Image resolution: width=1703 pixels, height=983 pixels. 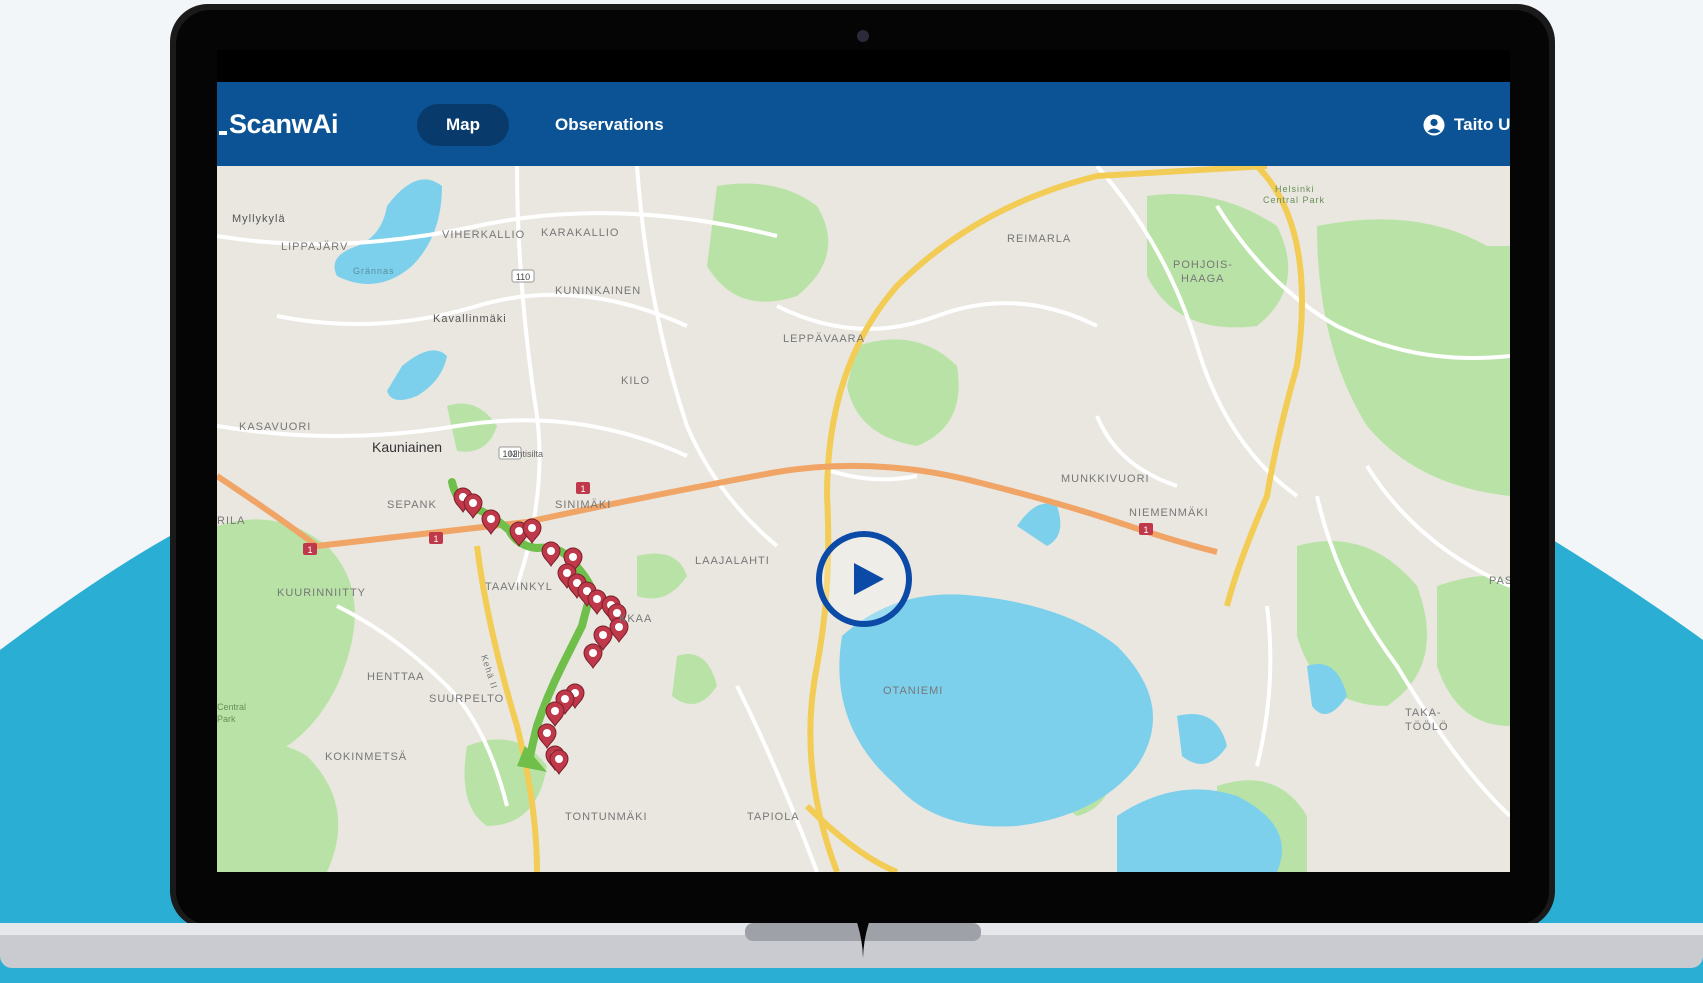 What do you see at coordinates (863, 66) in the screenshot?
I see `browser-top-bar` at bounding box center [863, 66].